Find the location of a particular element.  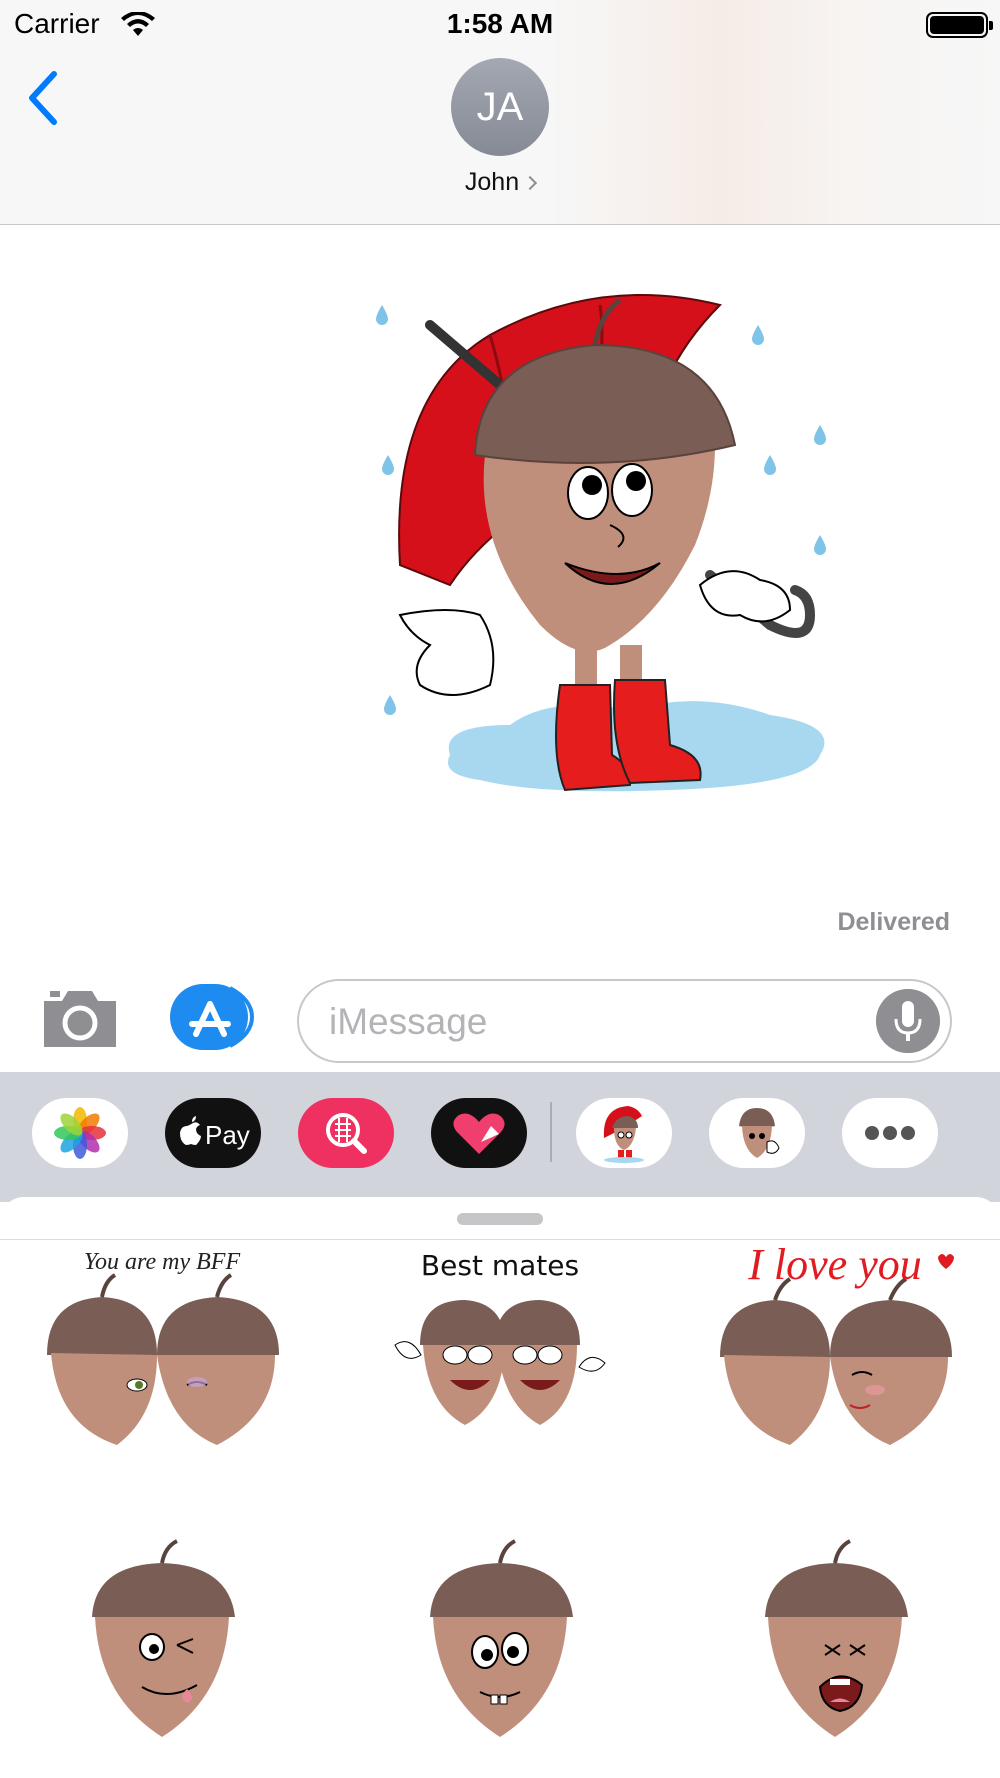

sticker-caption-best-mates: Best mates is located at coordinates (500, 1265).